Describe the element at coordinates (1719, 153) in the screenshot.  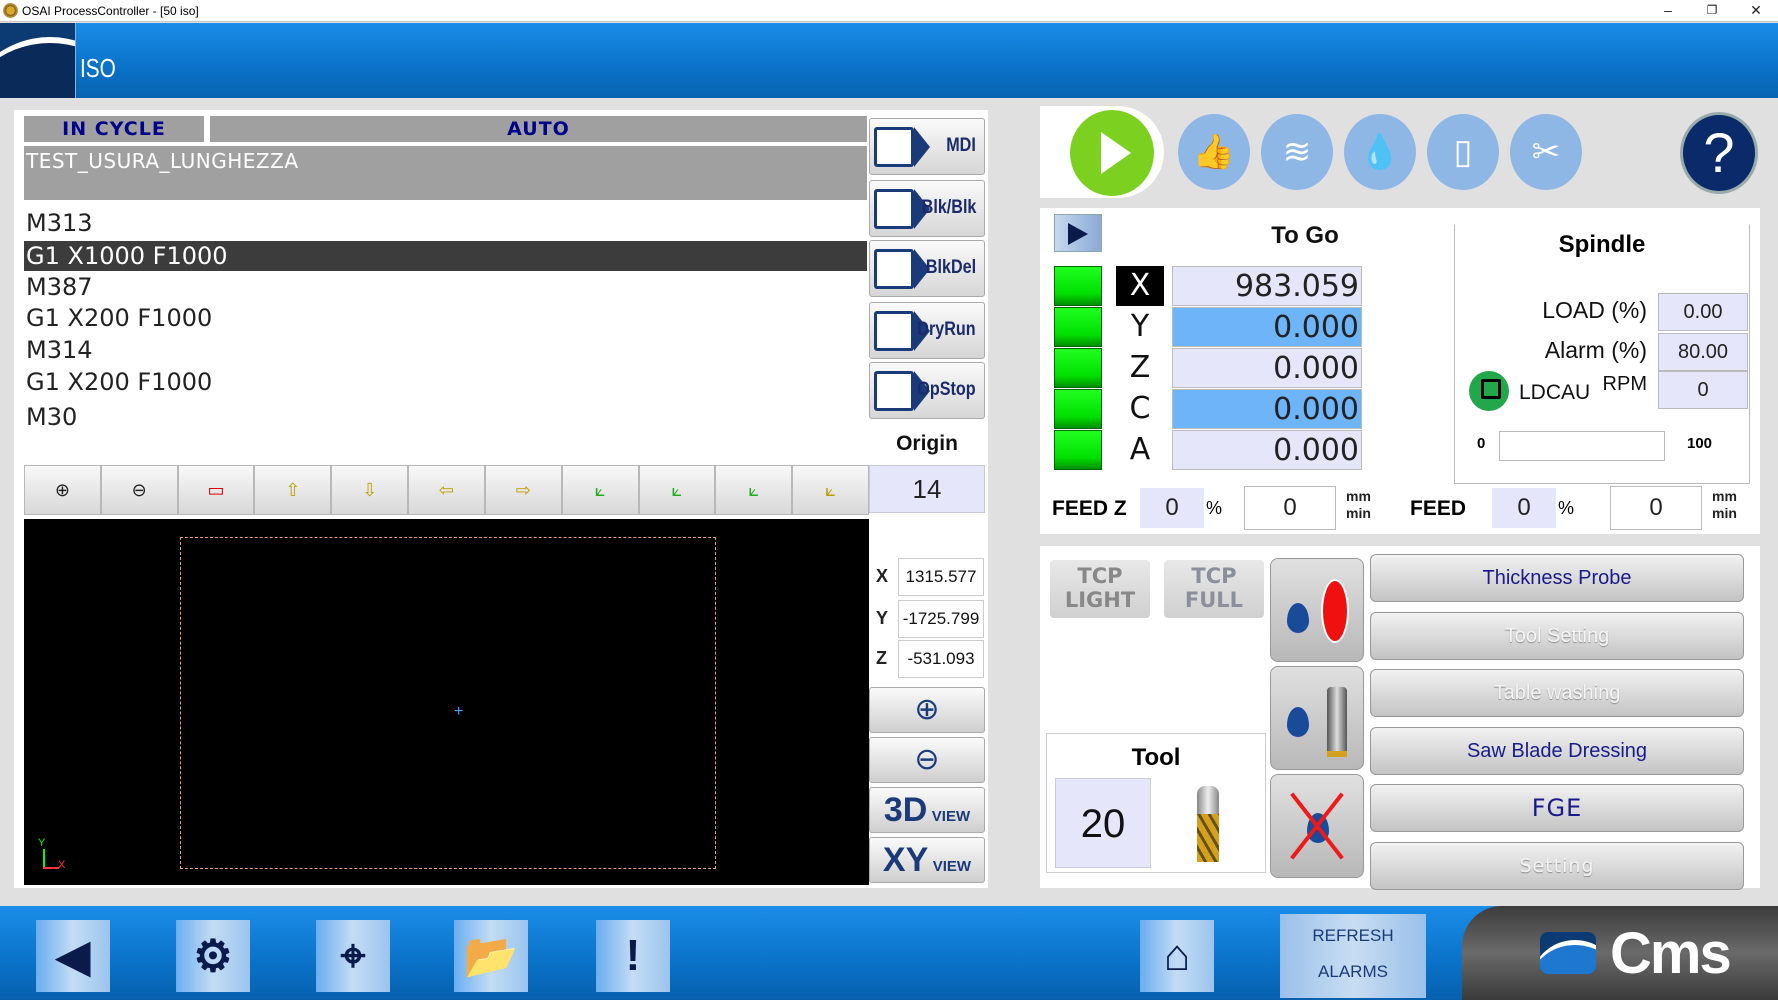
I see `help-icon: ?` at that location.